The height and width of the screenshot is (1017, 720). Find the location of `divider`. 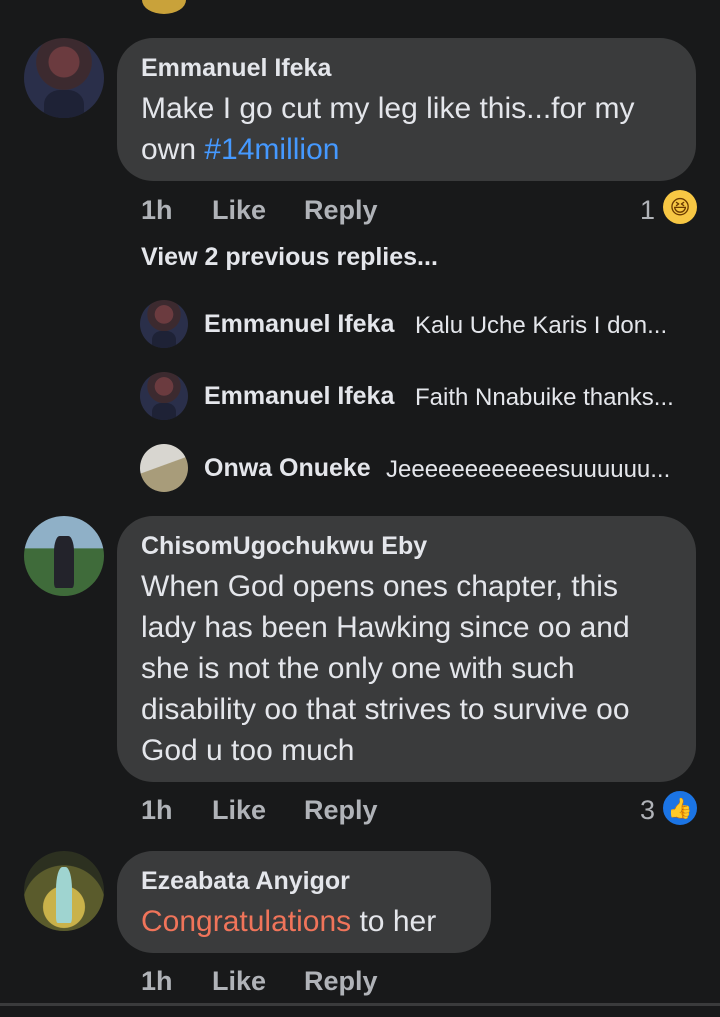

divider is located at coordinates (360, 1004).